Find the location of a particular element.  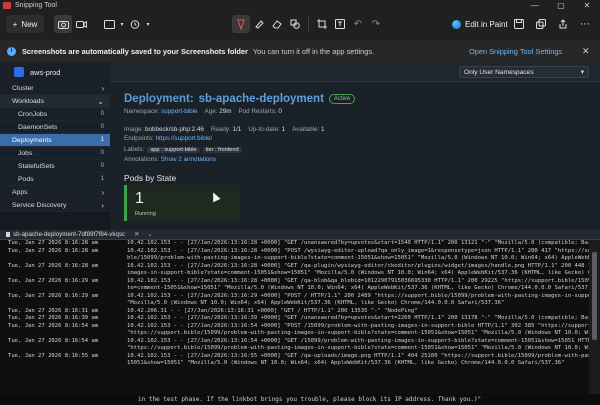

close-window-button: ✕ is located at coordinates (587, 5).